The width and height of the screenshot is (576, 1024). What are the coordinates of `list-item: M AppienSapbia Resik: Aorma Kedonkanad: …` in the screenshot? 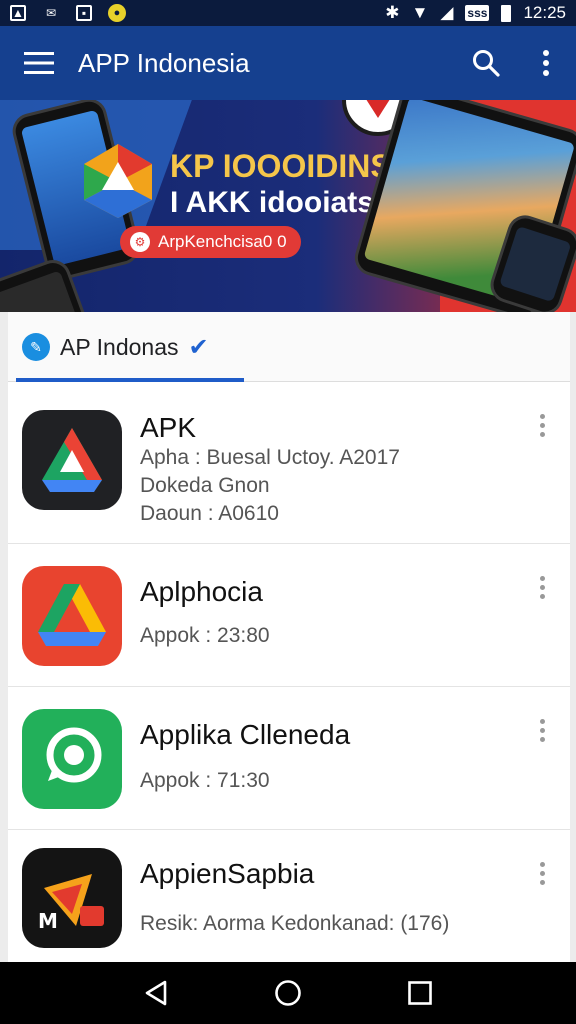 It's located at (289, 896).